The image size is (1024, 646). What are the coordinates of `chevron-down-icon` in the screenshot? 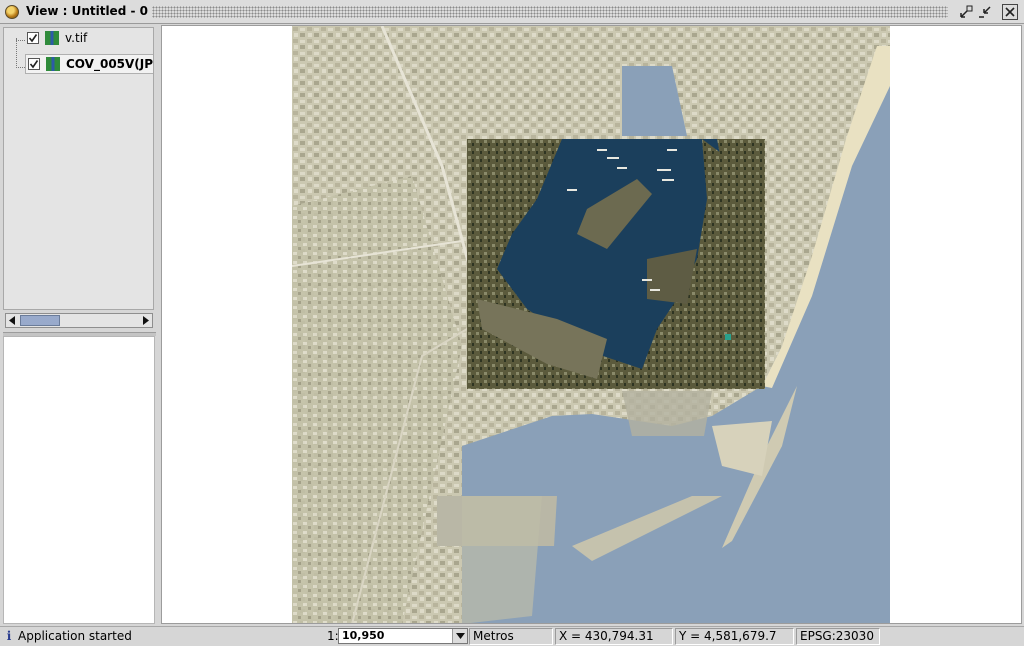 It's located at (460, 636).